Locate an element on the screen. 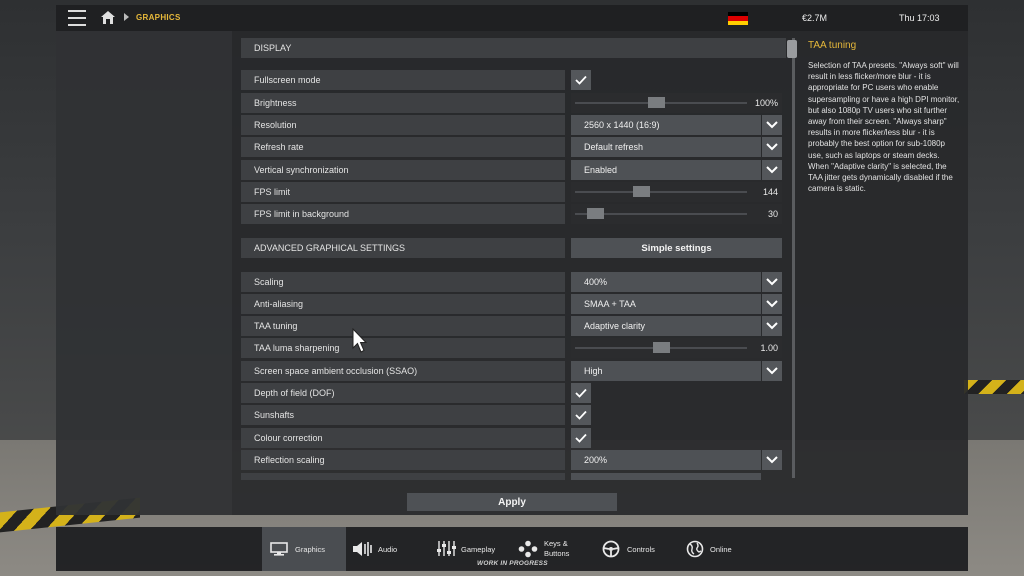 The image size is (1024, 576). home-icon is located at coordinates (108, 17).